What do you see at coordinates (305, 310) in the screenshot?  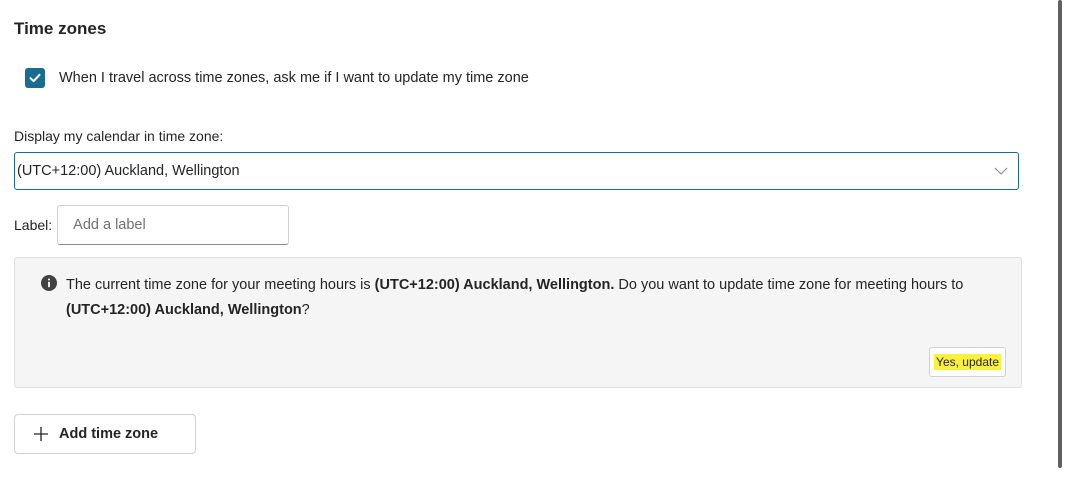 I see `notice-text-3: ?` at bounding box center [305, 310].